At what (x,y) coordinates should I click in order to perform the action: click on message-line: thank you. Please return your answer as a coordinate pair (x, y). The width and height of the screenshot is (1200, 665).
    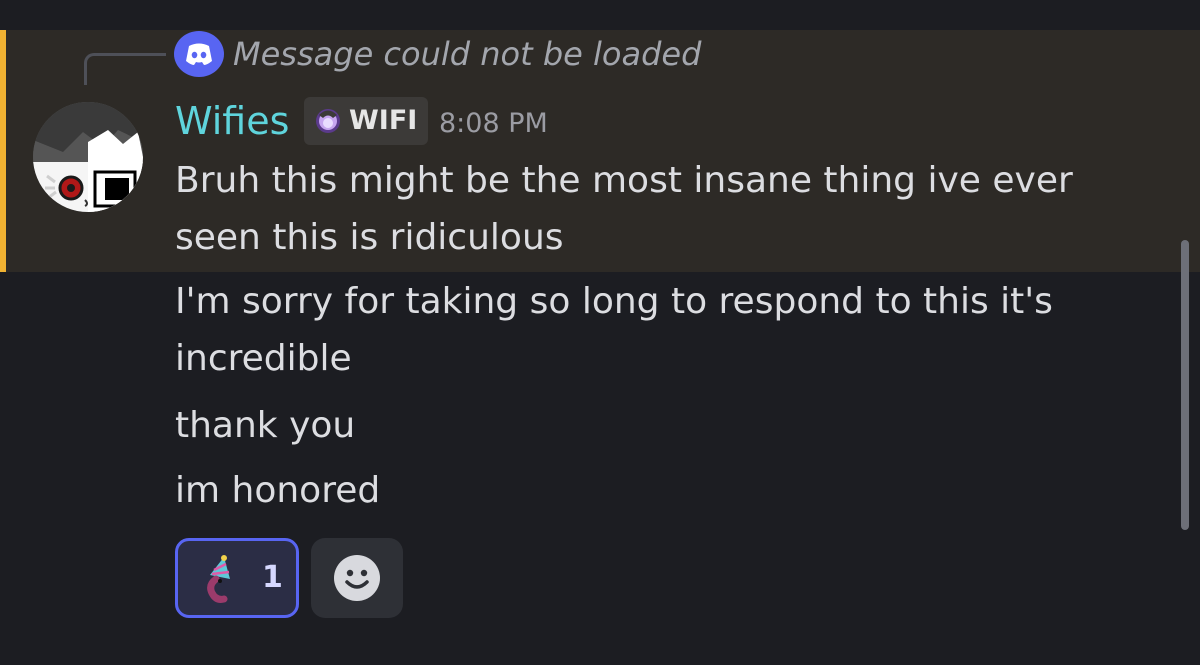
    Looking at the image, I should click on (265, 425).